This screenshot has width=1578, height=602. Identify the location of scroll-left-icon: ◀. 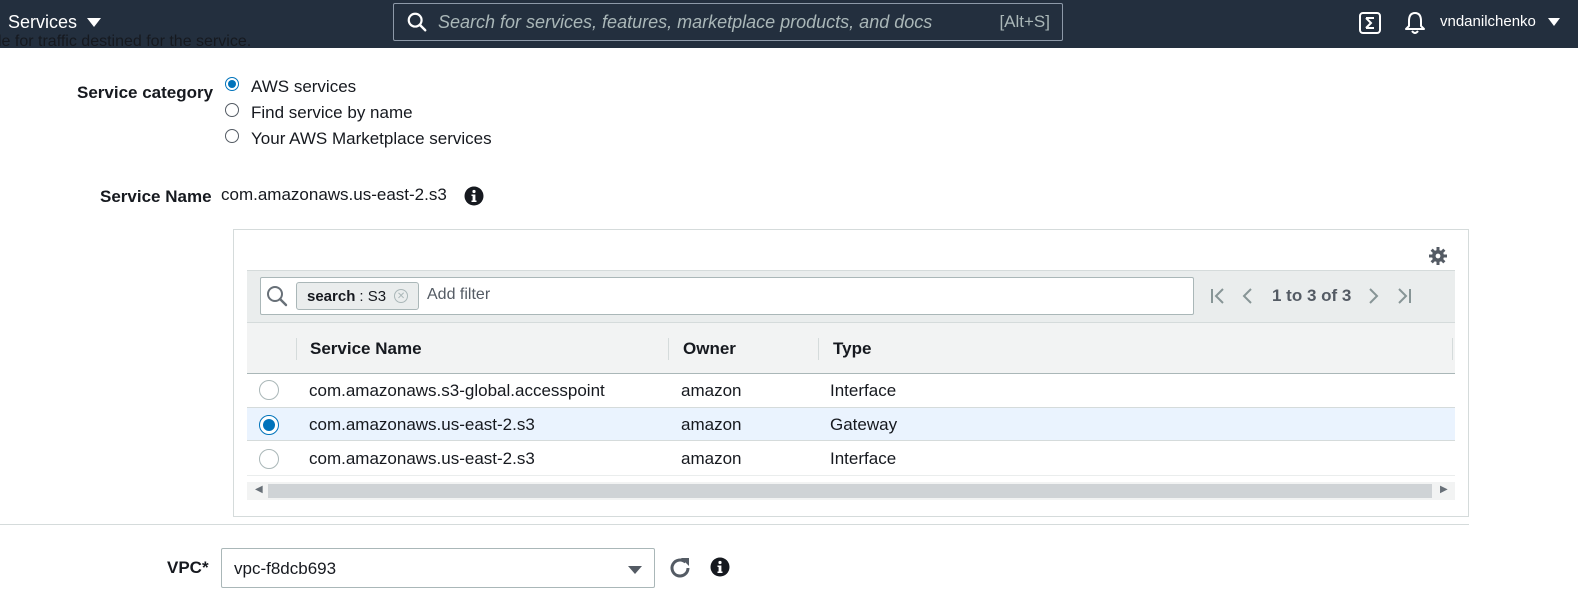
(259, 489).